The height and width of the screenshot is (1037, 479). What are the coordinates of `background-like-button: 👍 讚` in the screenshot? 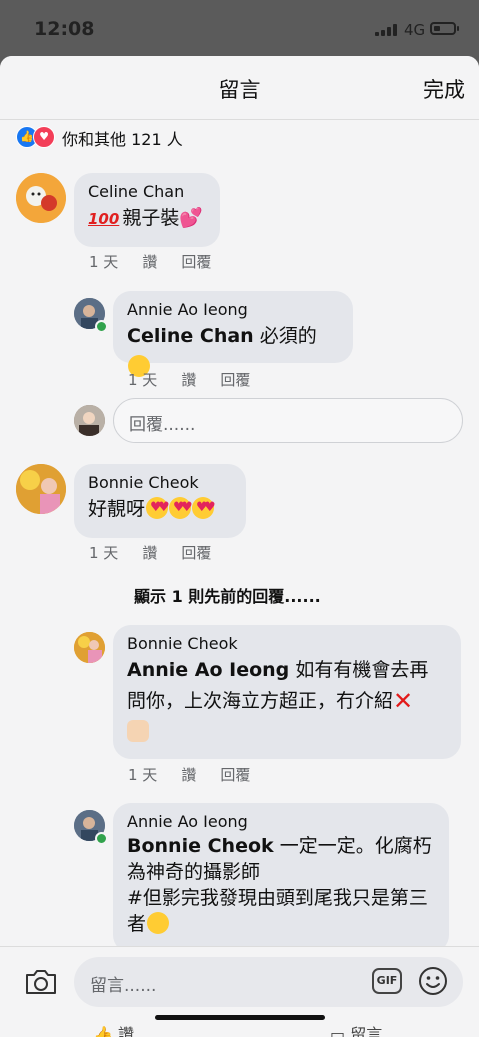 It's located at (113, 1029).